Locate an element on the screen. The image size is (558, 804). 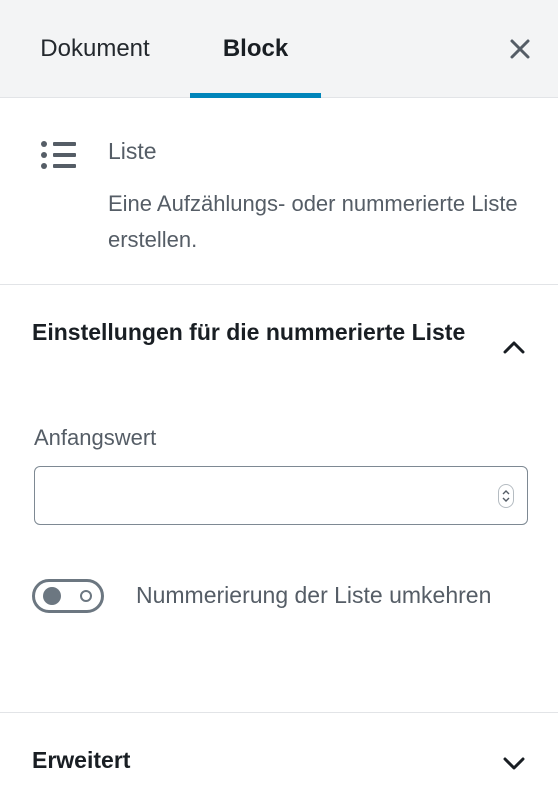
number-spinner is located at coordinates (506, 496).